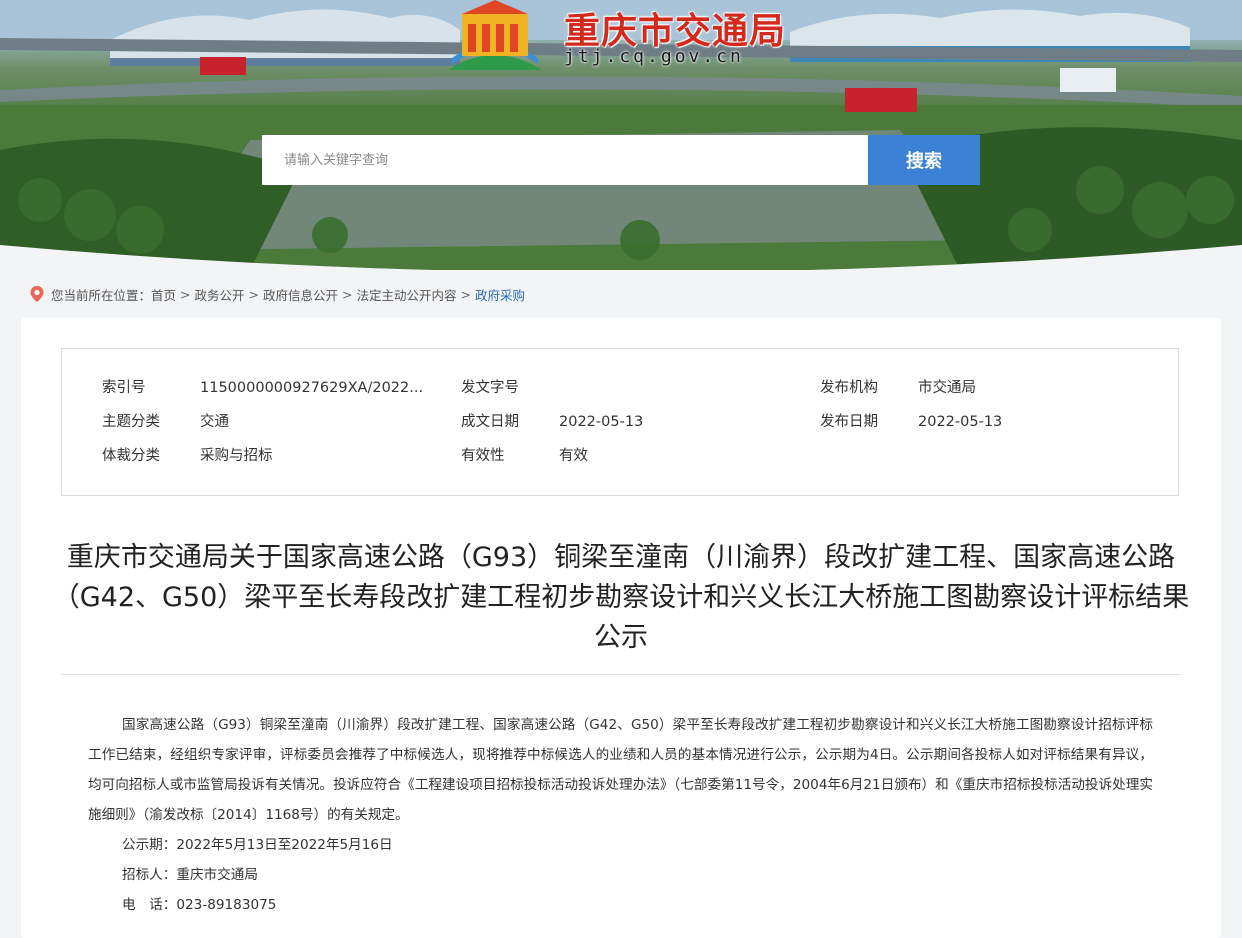 Image resolution: width=1242 pixels, height=938 pixels. What do you see at coordinates (849, 422) in the screenshot?
I see `meta-label-publish-date: 发布日期` at bounding box center [849, 422].